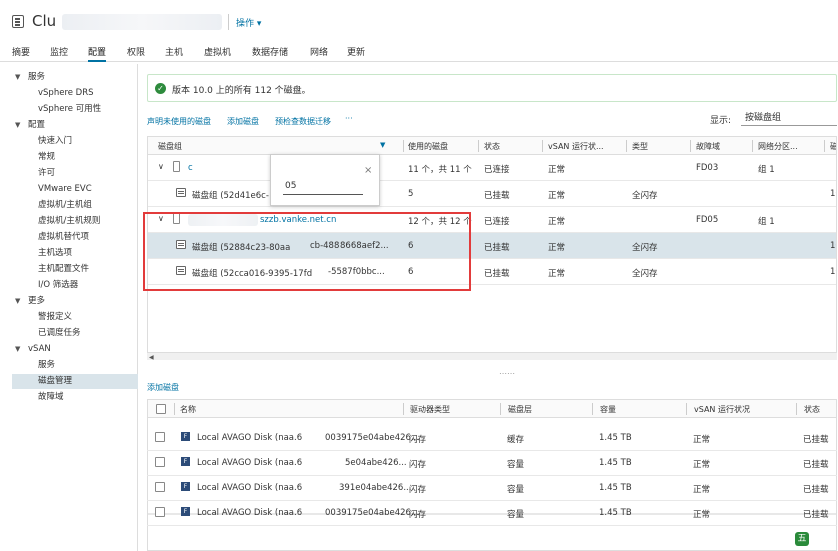 The image size is (838, 551). Describe the element at coordinates (161, 409) in the screenshot. I see `select-all-checkbox` at that location.